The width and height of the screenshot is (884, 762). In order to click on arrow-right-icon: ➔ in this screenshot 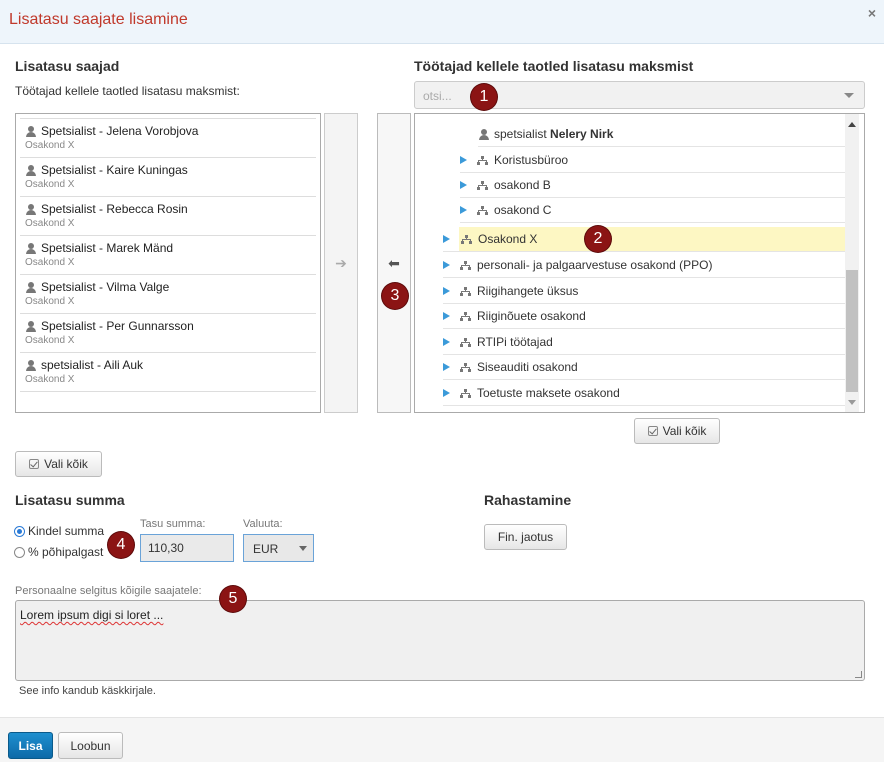, I will do `click(341, 262)`.